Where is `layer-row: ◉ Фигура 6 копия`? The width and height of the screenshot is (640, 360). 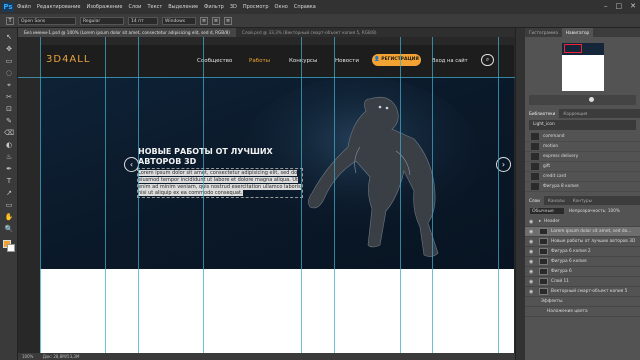 layer-row: ◉ Фигура 6 копия is located at coordinates (582, 262).